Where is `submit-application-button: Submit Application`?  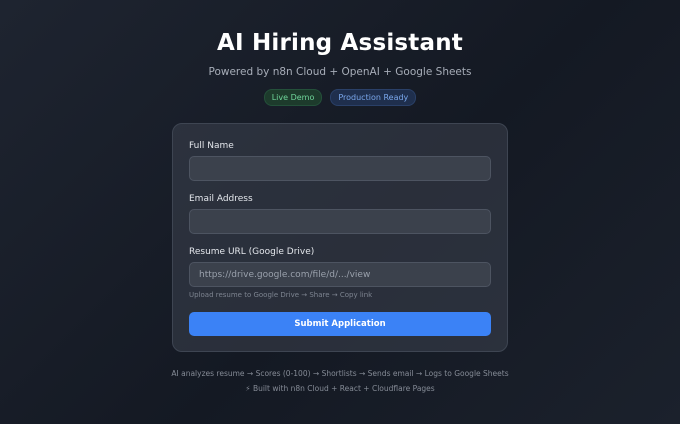
submit-application-button: Submit Application is located at coordinates (340, 324).